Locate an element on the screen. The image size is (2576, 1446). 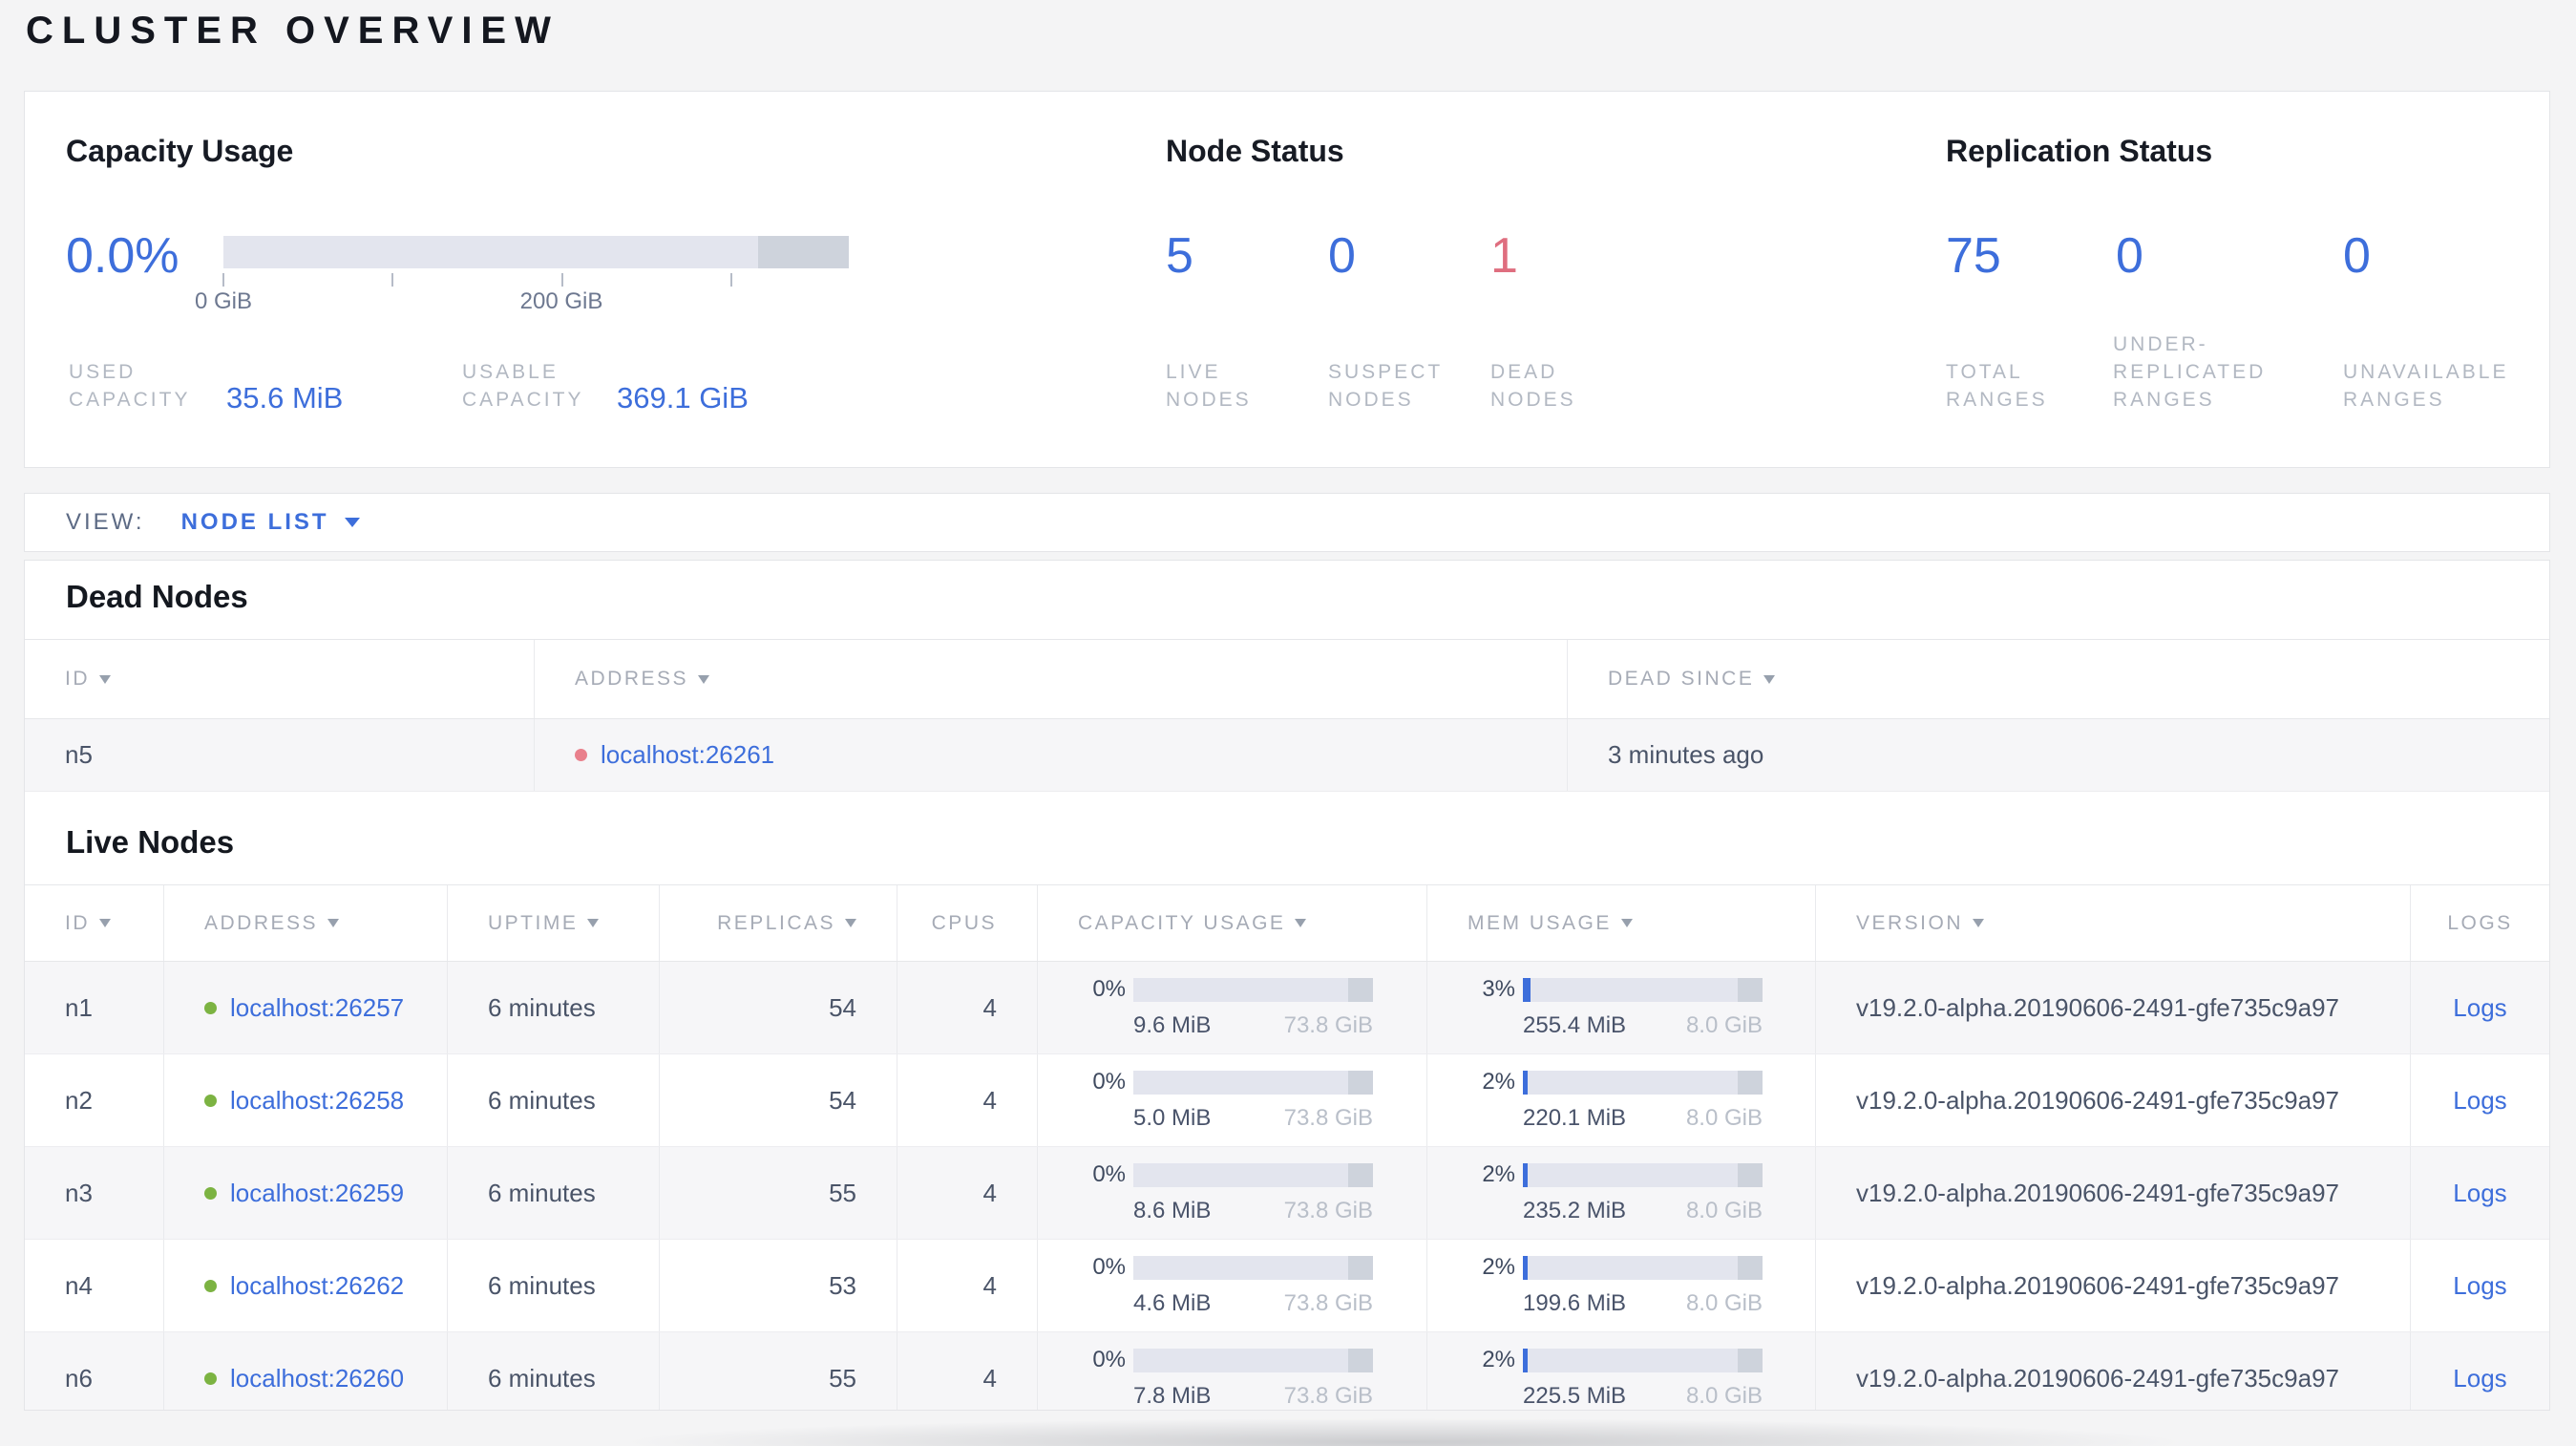
node-mem-usage: 2% 220.1 MiB 8.0 GiB is located at coordinates (1620, 1100).